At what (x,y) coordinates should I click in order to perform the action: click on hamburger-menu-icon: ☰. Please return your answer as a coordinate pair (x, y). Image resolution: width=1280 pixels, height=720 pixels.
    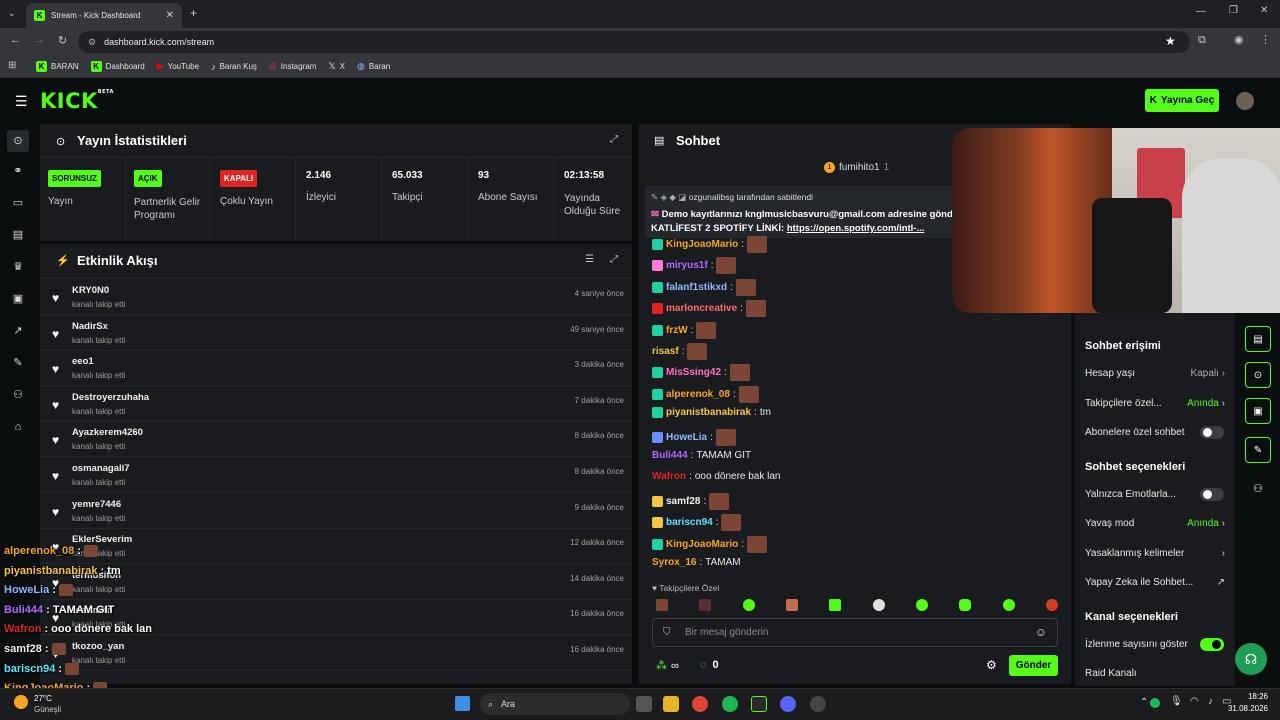
    Looking at the image, I should click on (21, 101).